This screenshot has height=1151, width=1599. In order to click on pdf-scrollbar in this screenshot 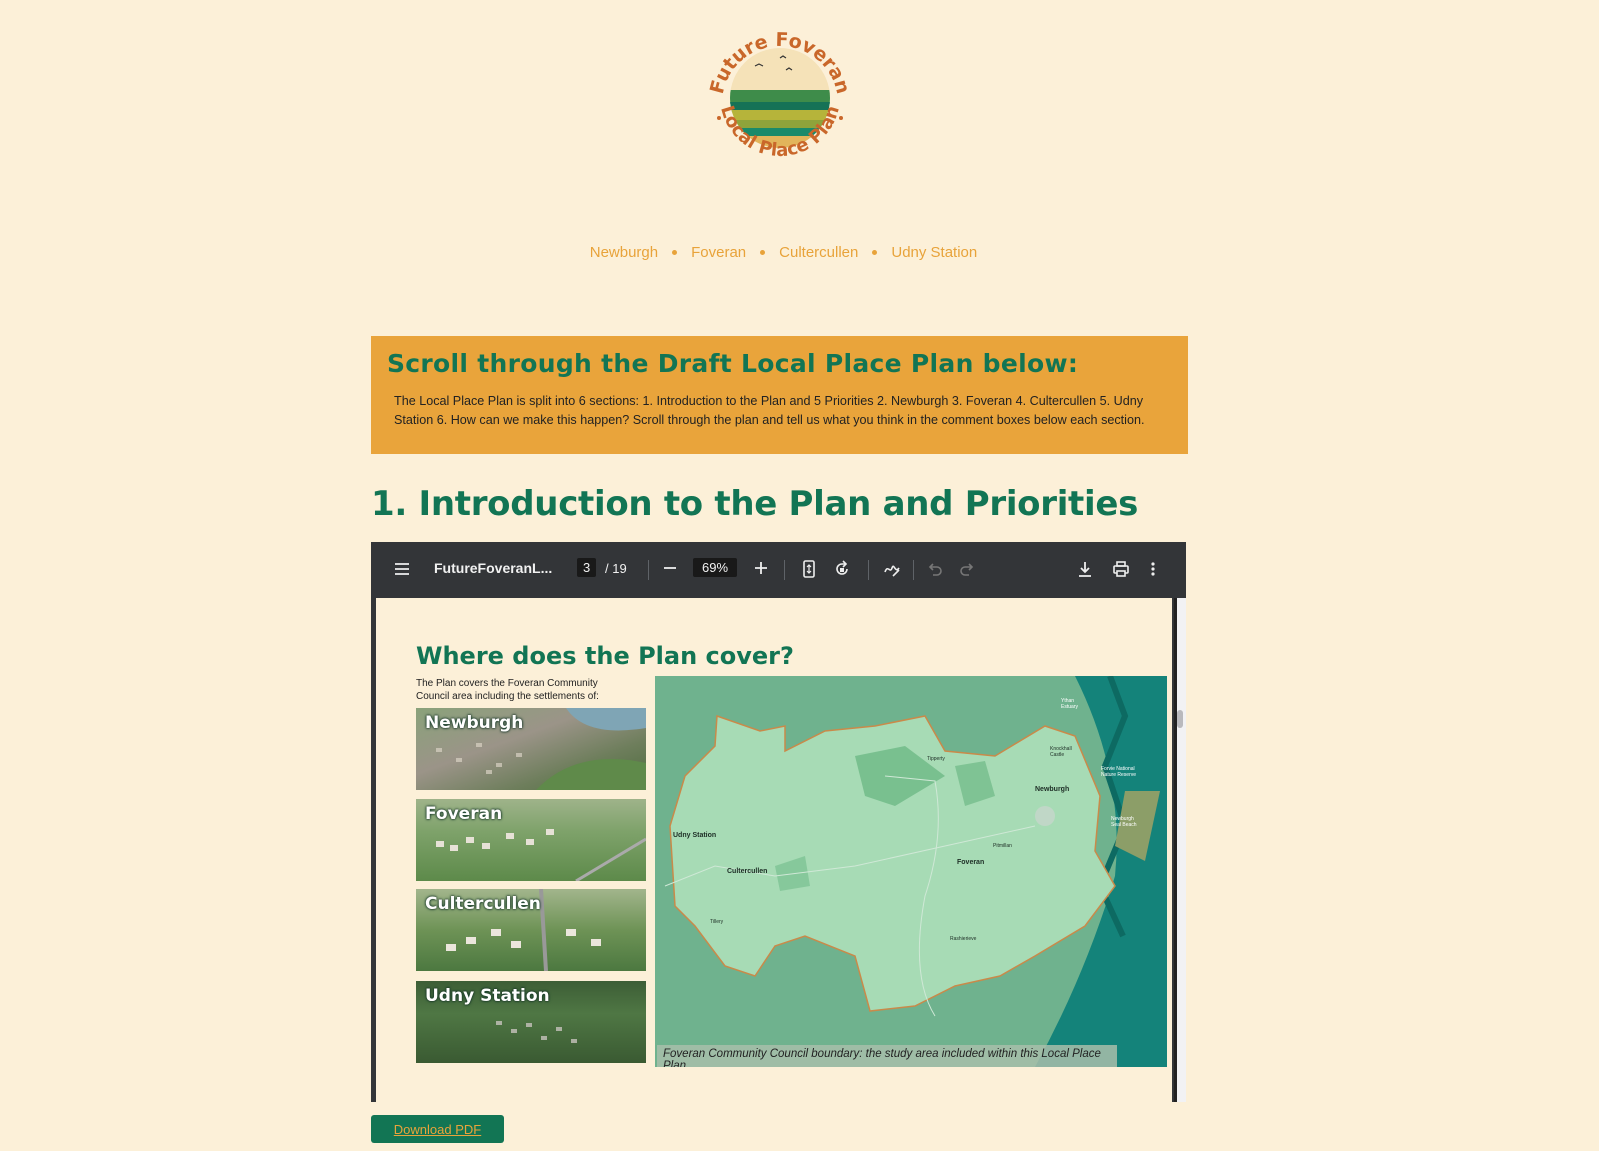, I will do `click(1180, 850)`.